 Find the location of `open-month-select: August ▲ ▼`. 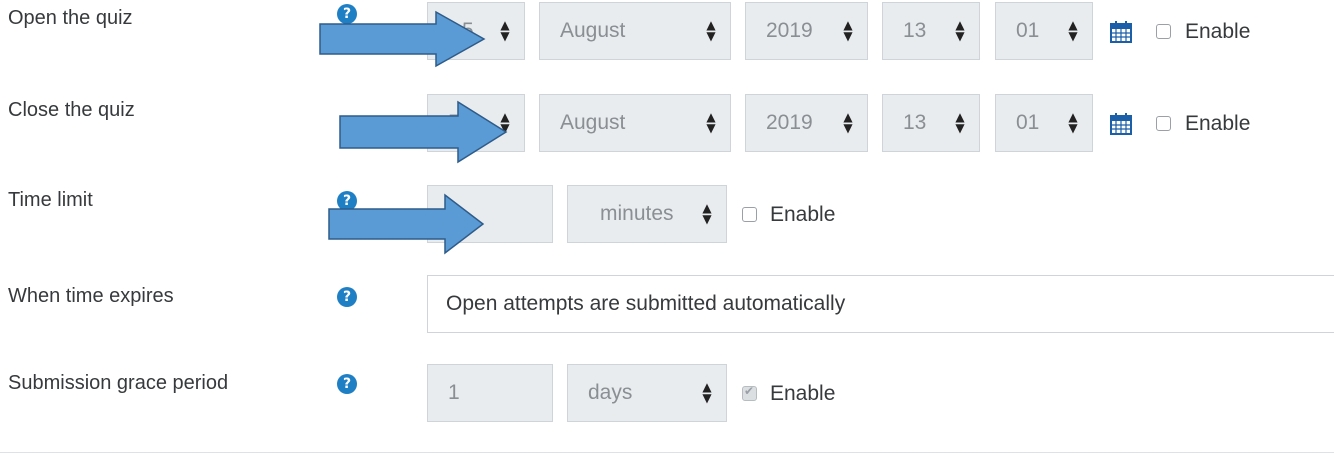

open-month-select: August ▲ ▼ is located at coordinates (635, 31).